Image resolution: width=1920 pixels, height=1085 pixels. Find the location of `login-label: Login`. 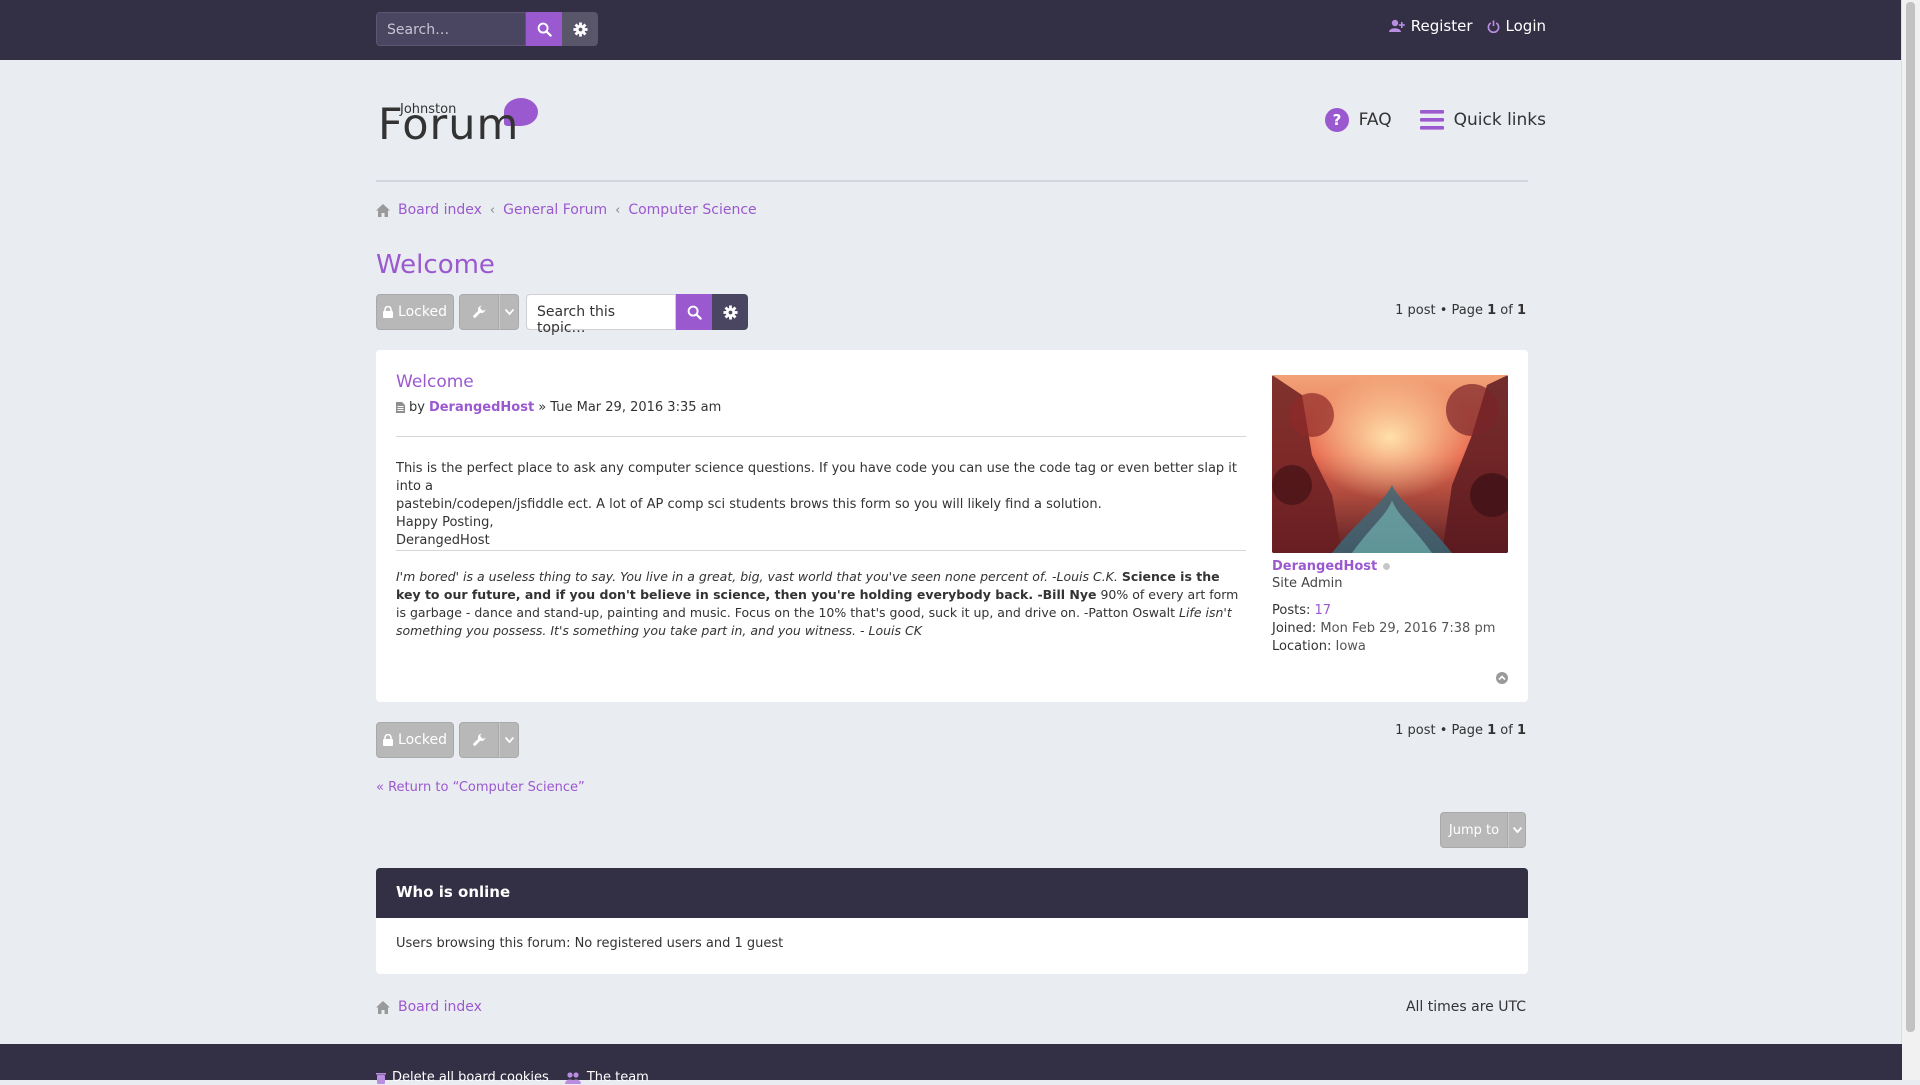

login-label: Login is located at coordinates (1525, 26).